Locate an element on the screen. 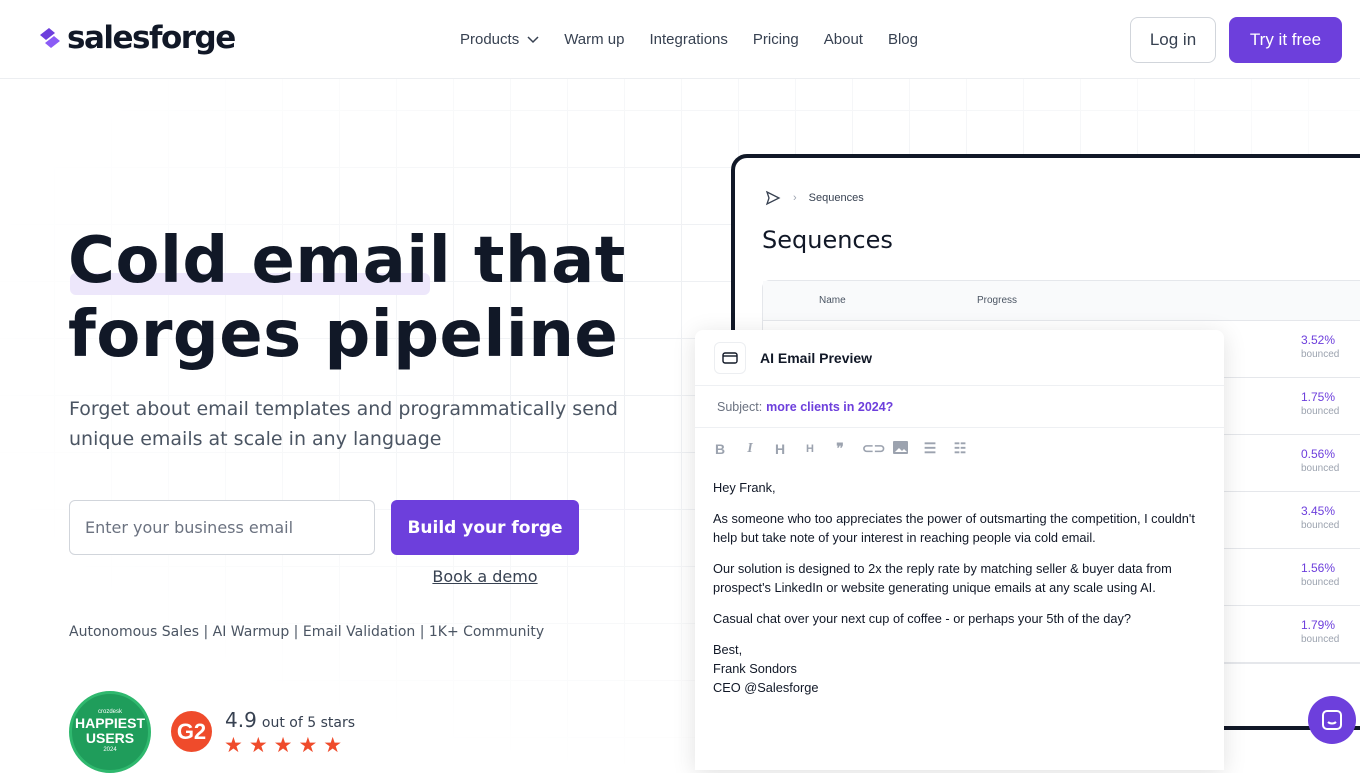 The image size is (1360, 773). bounce-rate: 3.52% is located at coordinates (1318, 340).